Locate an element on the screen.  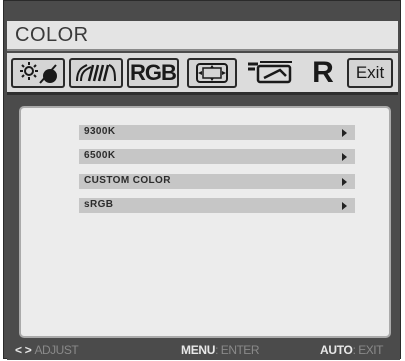
exit-icon: Exit is located at coordinates (370, 72).